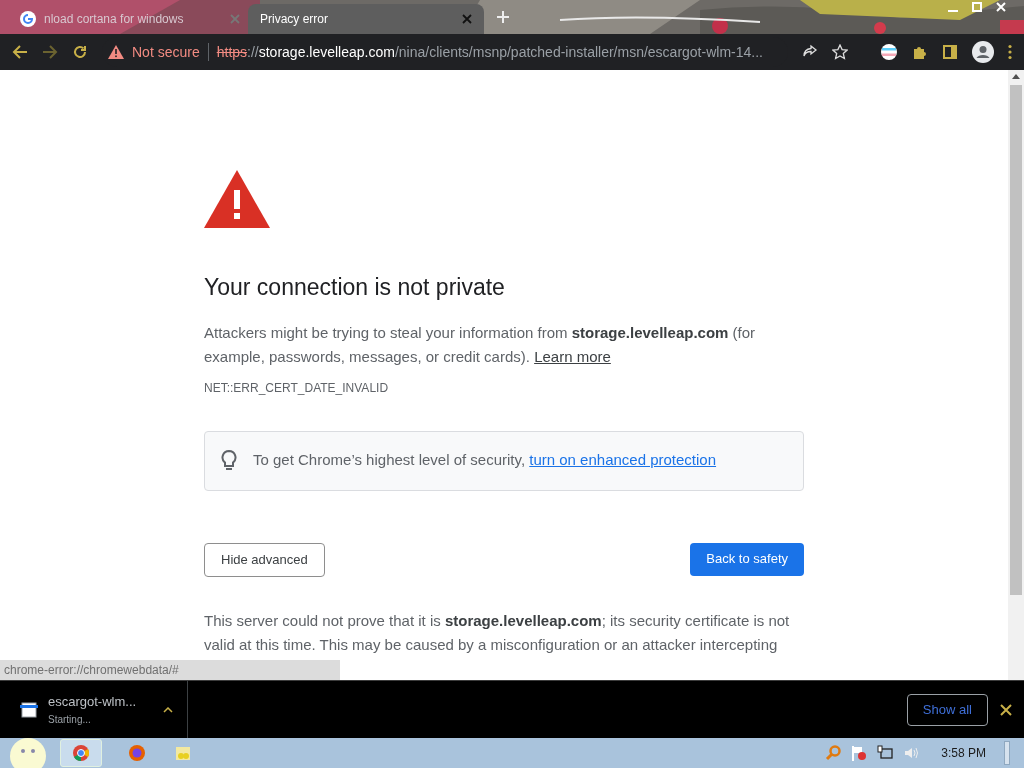 This screenshot has height=768, width=1024. I want to click on error-code: NET::ERR_CERT_DATE_INVALID, so click(297, 388).